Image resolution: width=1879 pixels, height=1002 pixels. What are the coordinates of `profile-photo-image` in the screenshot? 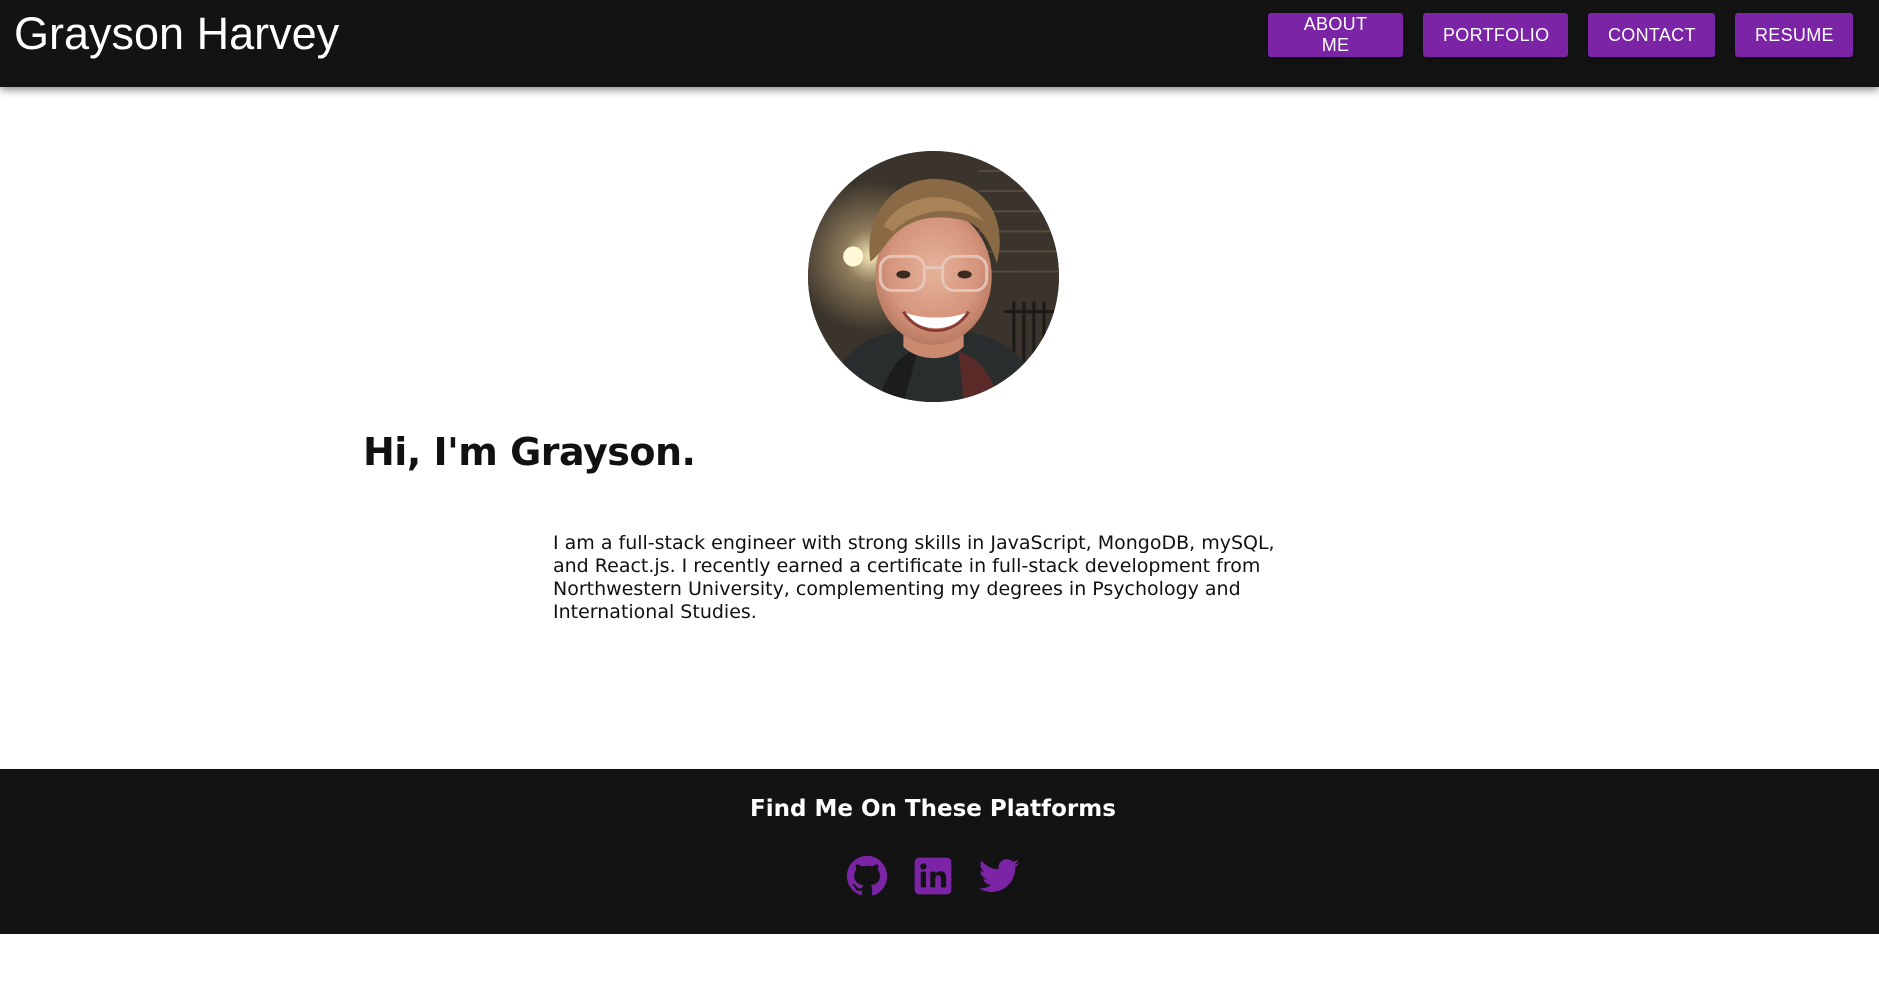 It's located at (933, 276).